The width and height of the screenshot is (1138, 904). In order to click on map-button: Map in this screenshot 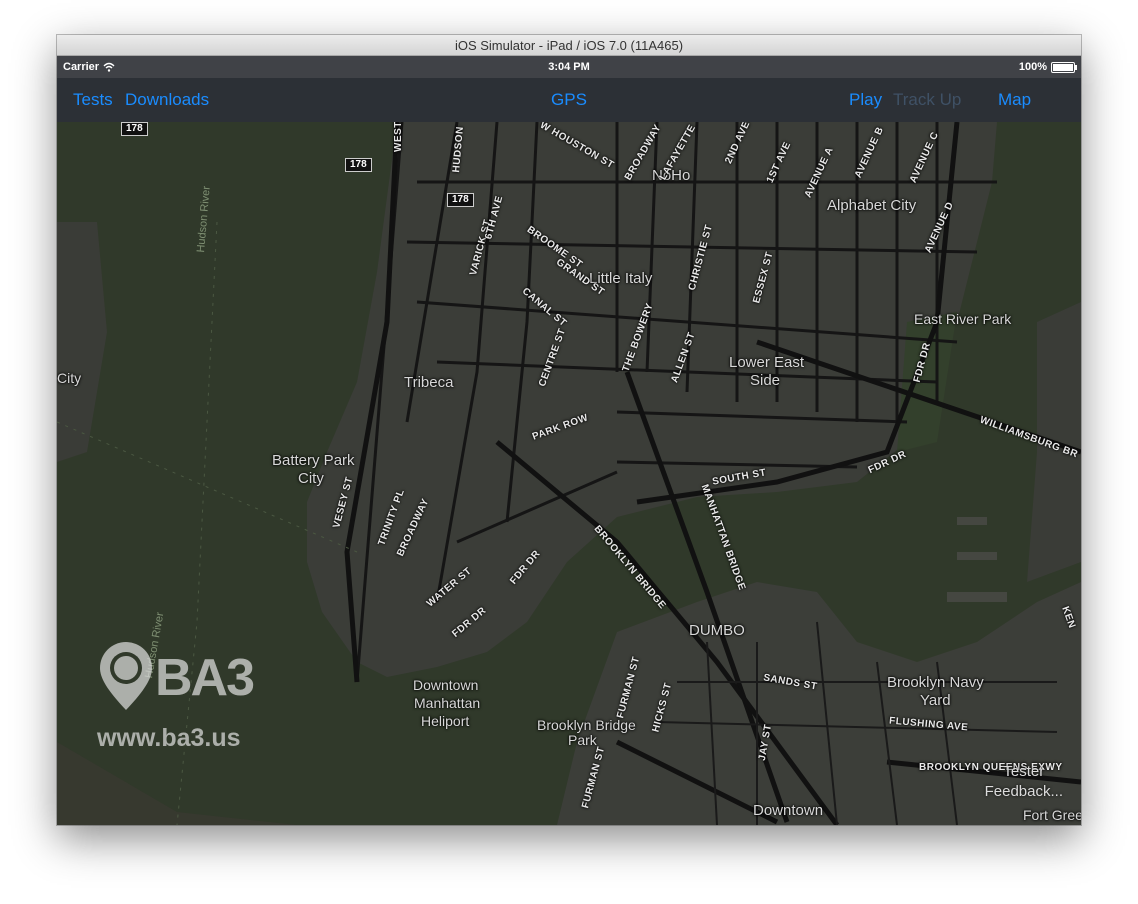, I will do `click(1014, 100)`.